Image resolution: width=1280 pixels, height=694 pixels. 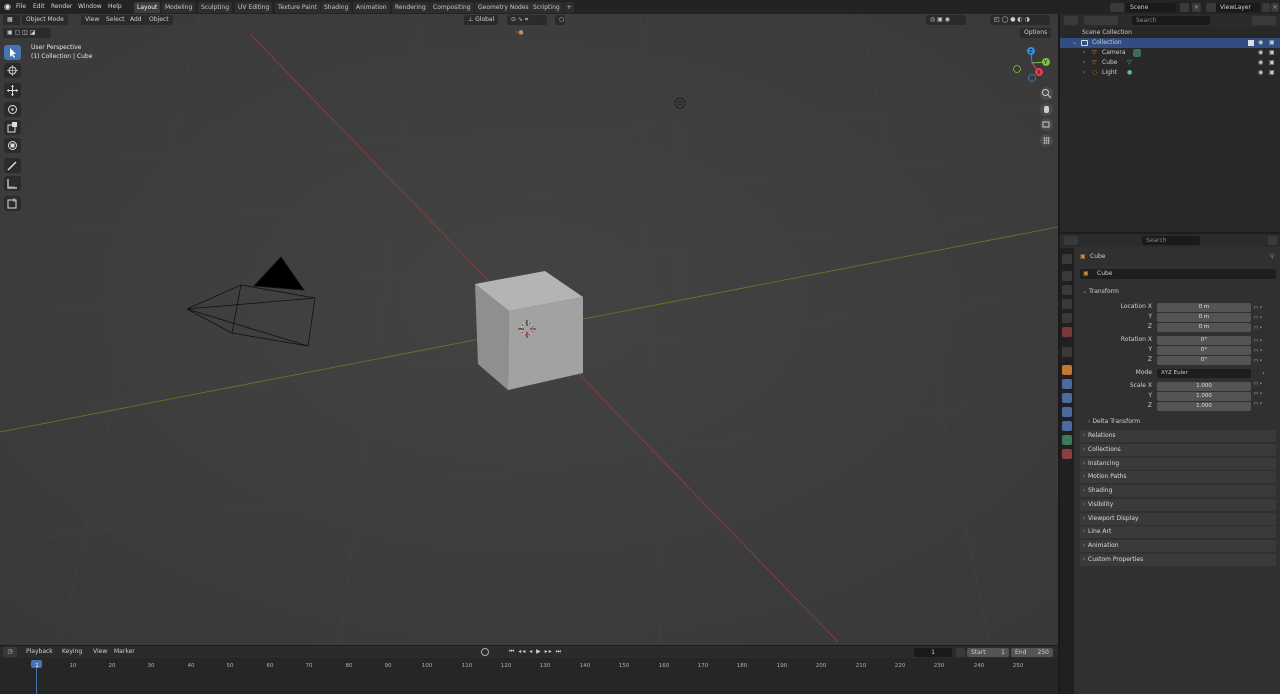 What do you see at coordinates (1170, 73) in the screenshot?
I see `outliner-row-light: › ◌ Light ● ◉ ▣` at bounding box center [1170, 73].